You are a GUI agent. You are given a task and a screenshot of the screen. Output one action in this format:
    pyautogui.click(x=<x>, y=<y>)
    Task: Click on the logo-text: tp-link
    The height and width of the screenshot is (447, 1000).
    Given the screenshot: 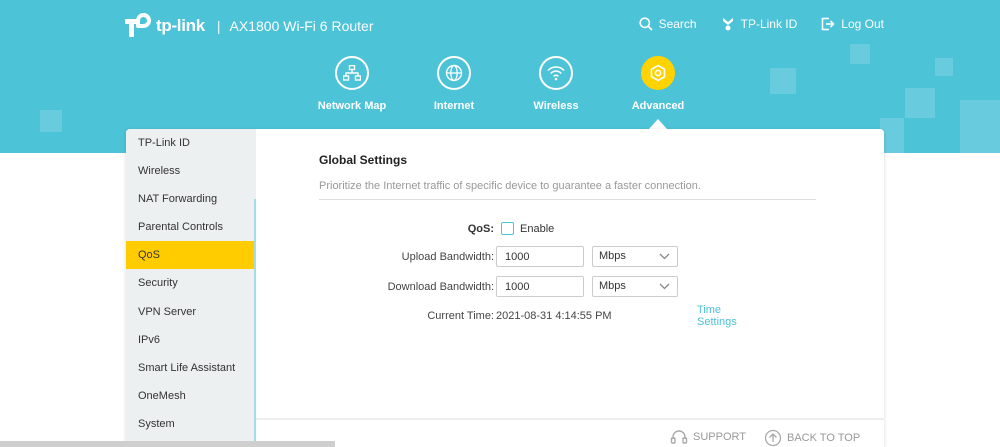 What is the action you would take?
    pyautogui.click(x=180, y=25)
    